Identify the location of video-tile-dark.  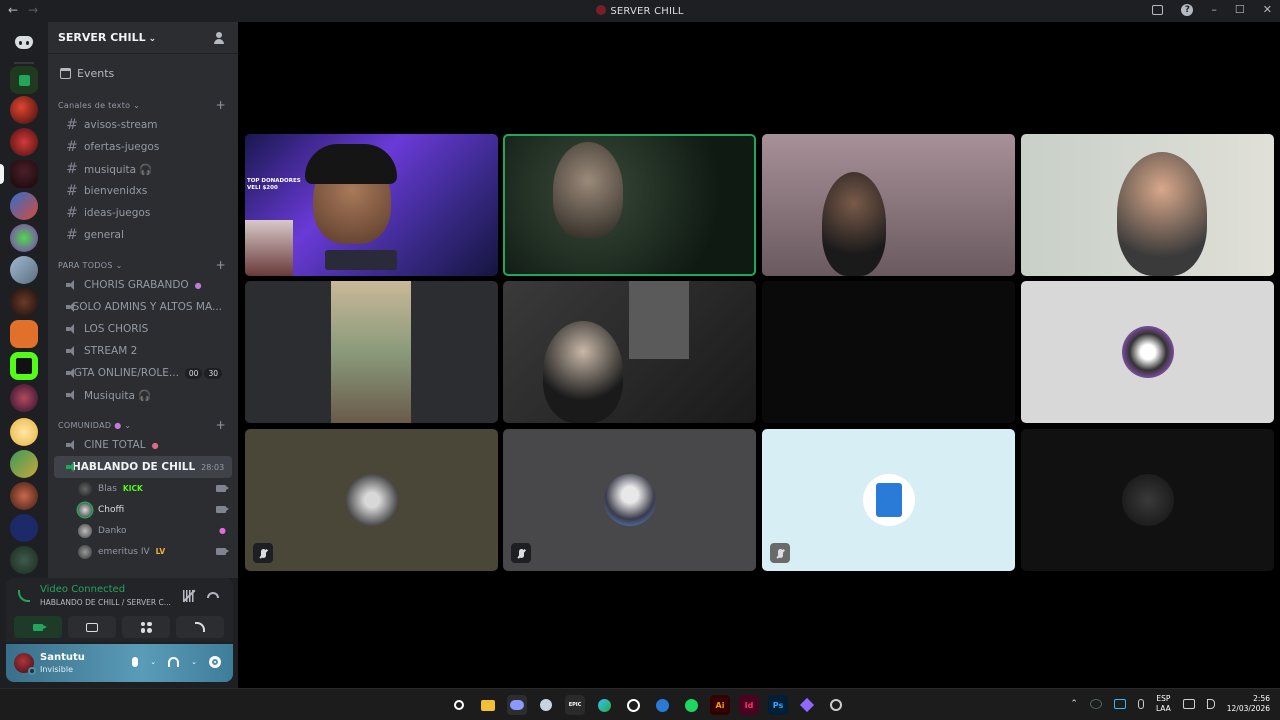
(888, 352).